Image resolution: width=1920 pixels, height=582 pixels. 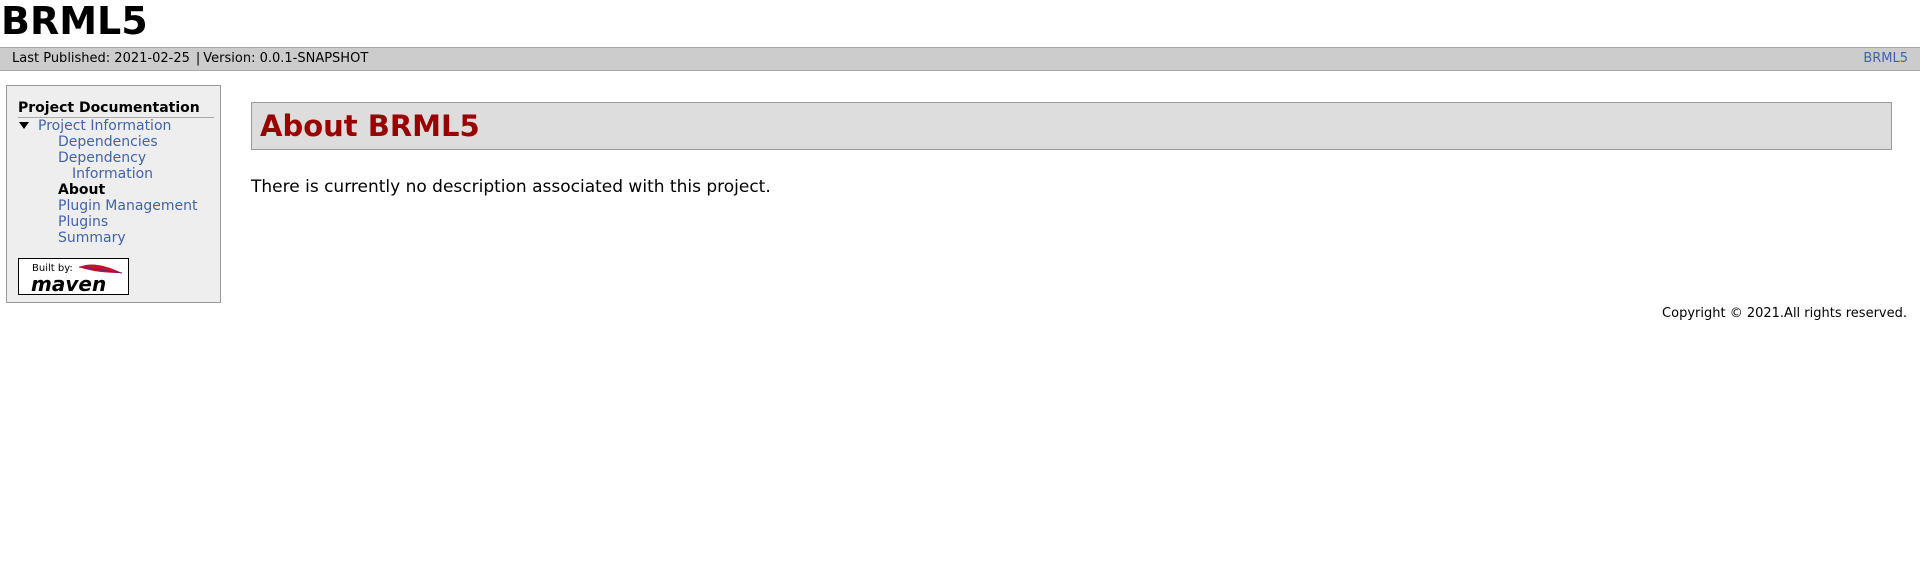 I want to click on sidebar-item-dependency-information-wrap: Information, so click(x=116, y=174).